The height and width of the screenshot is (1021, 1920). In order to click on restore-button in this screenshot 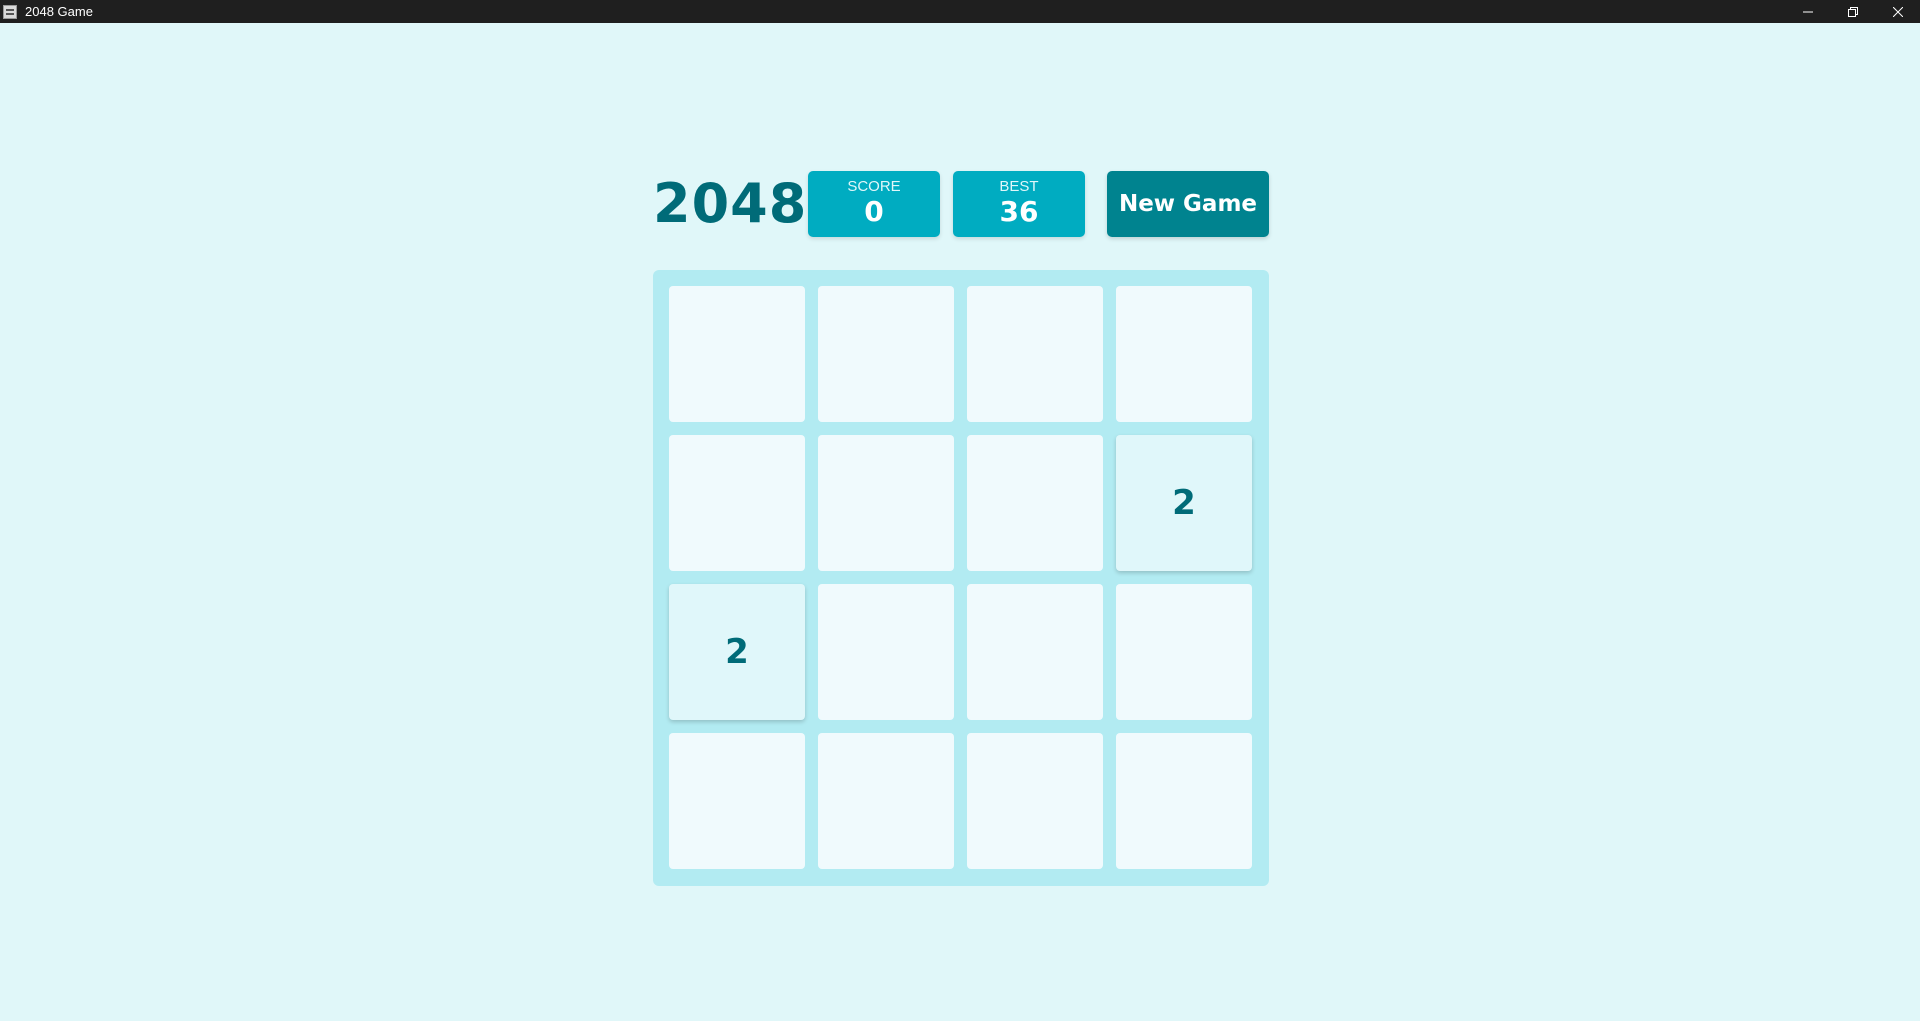, I will do `click(1852, 11)`.